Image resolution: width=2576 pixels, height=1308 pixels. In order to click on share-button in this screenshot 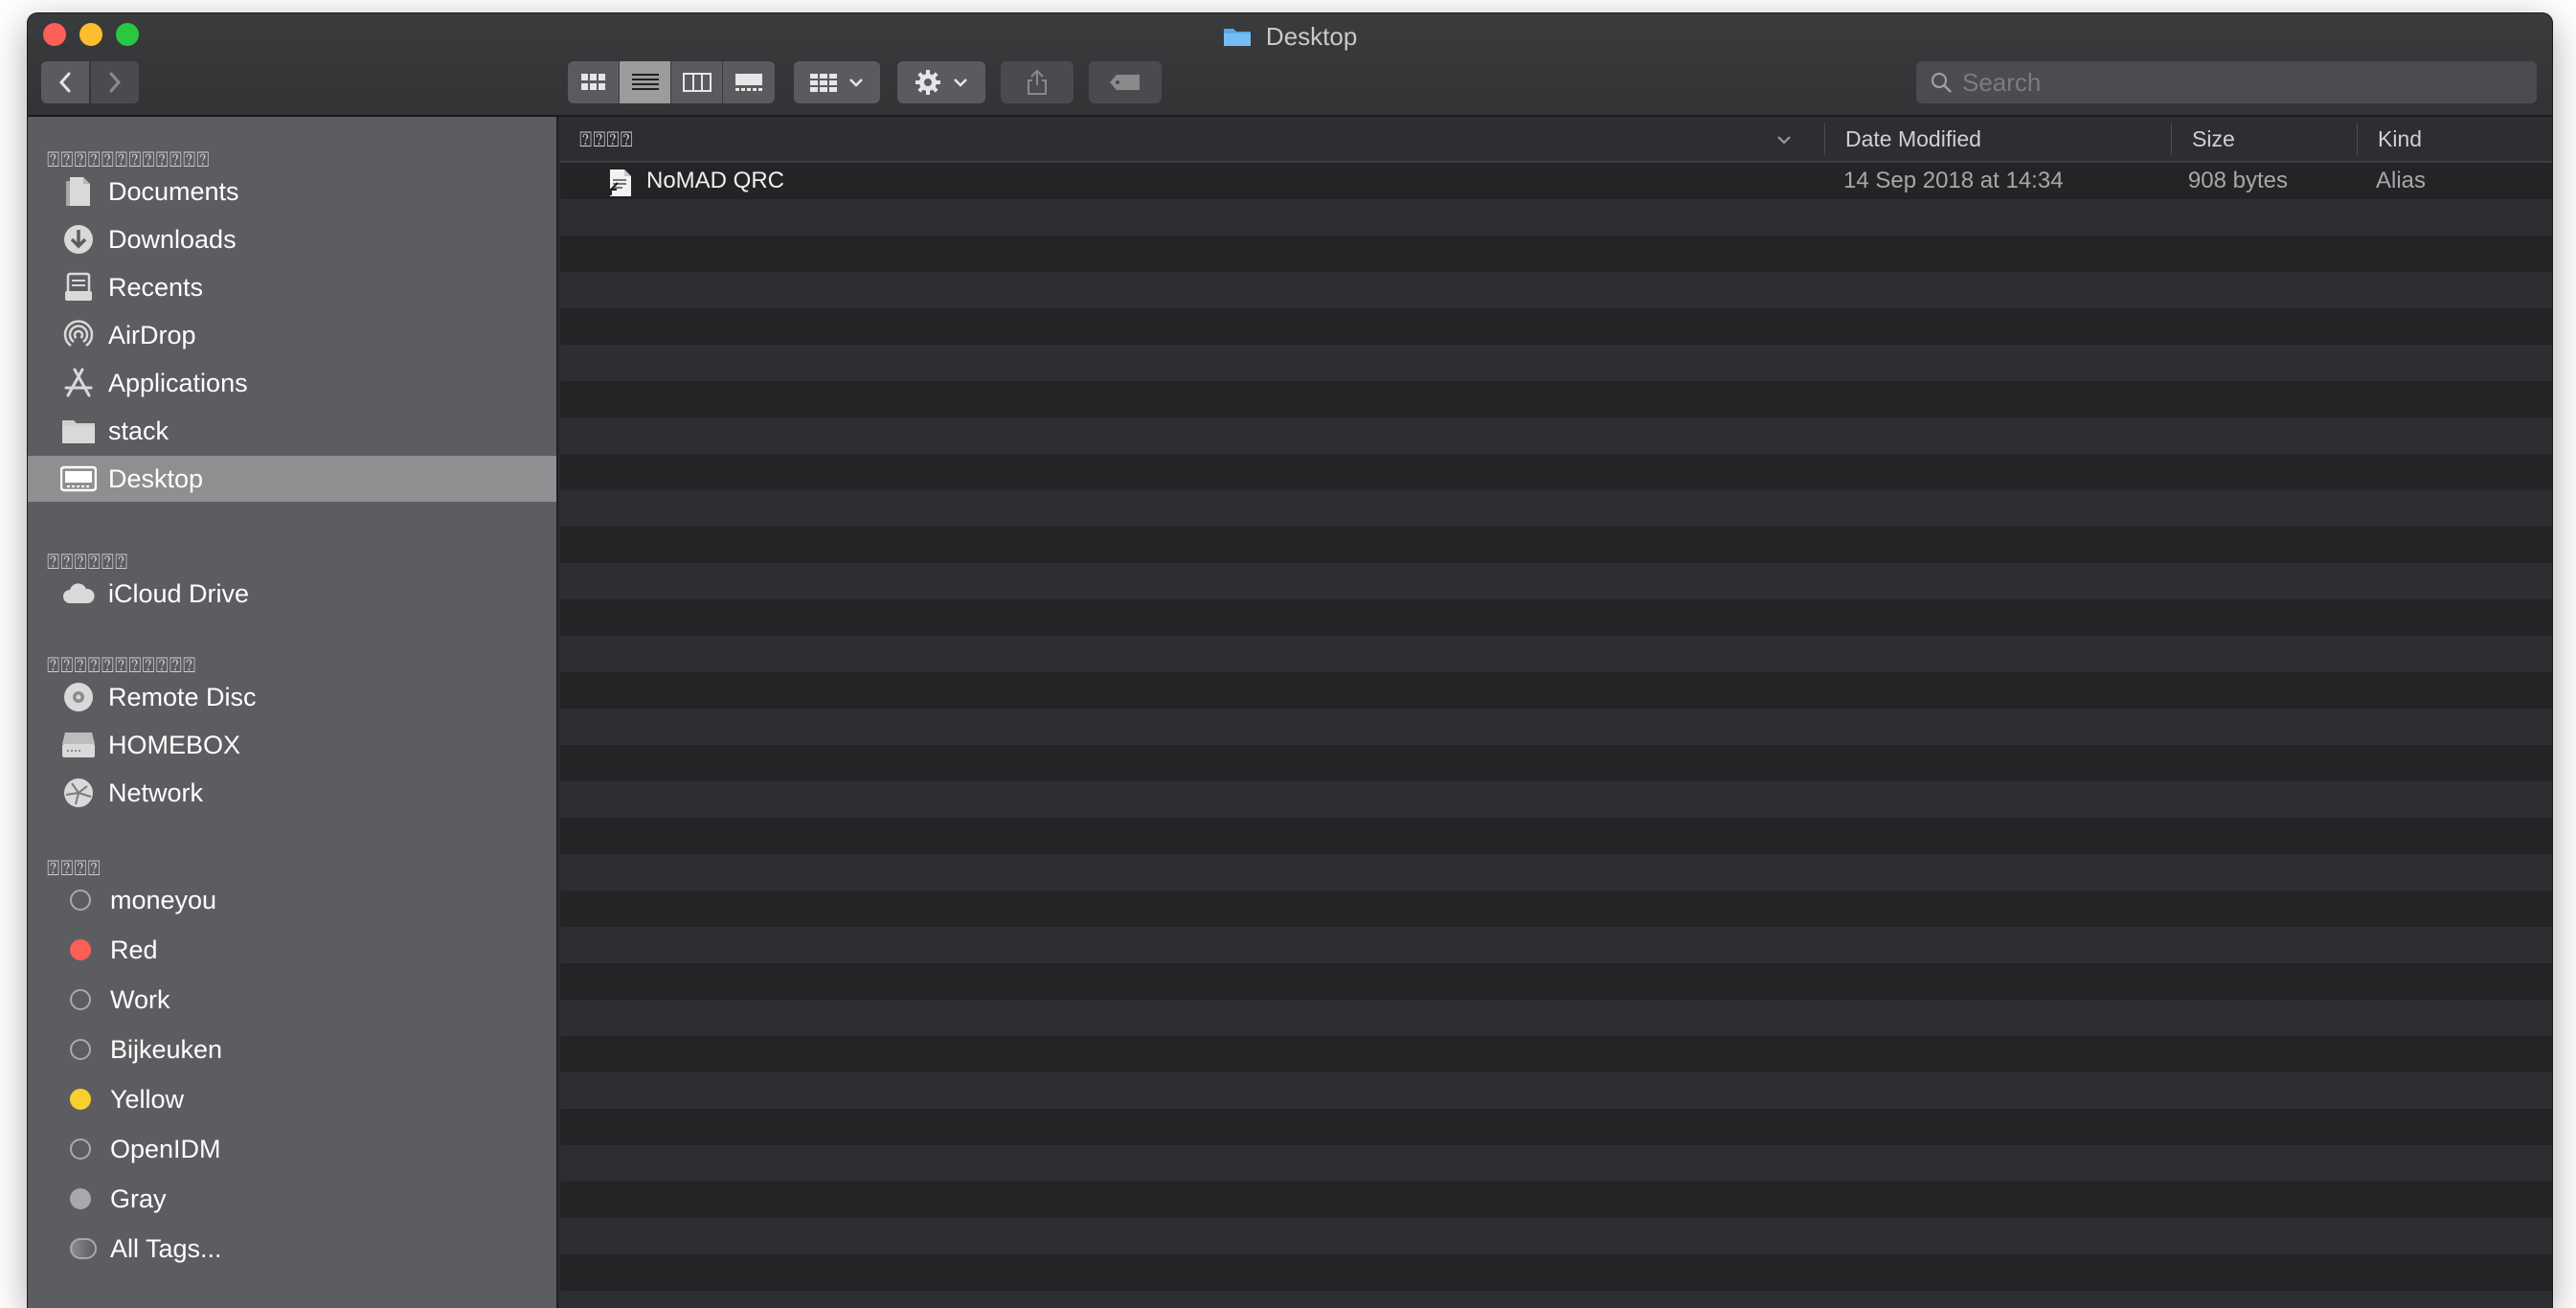, I will do `click(1037, 82)`.